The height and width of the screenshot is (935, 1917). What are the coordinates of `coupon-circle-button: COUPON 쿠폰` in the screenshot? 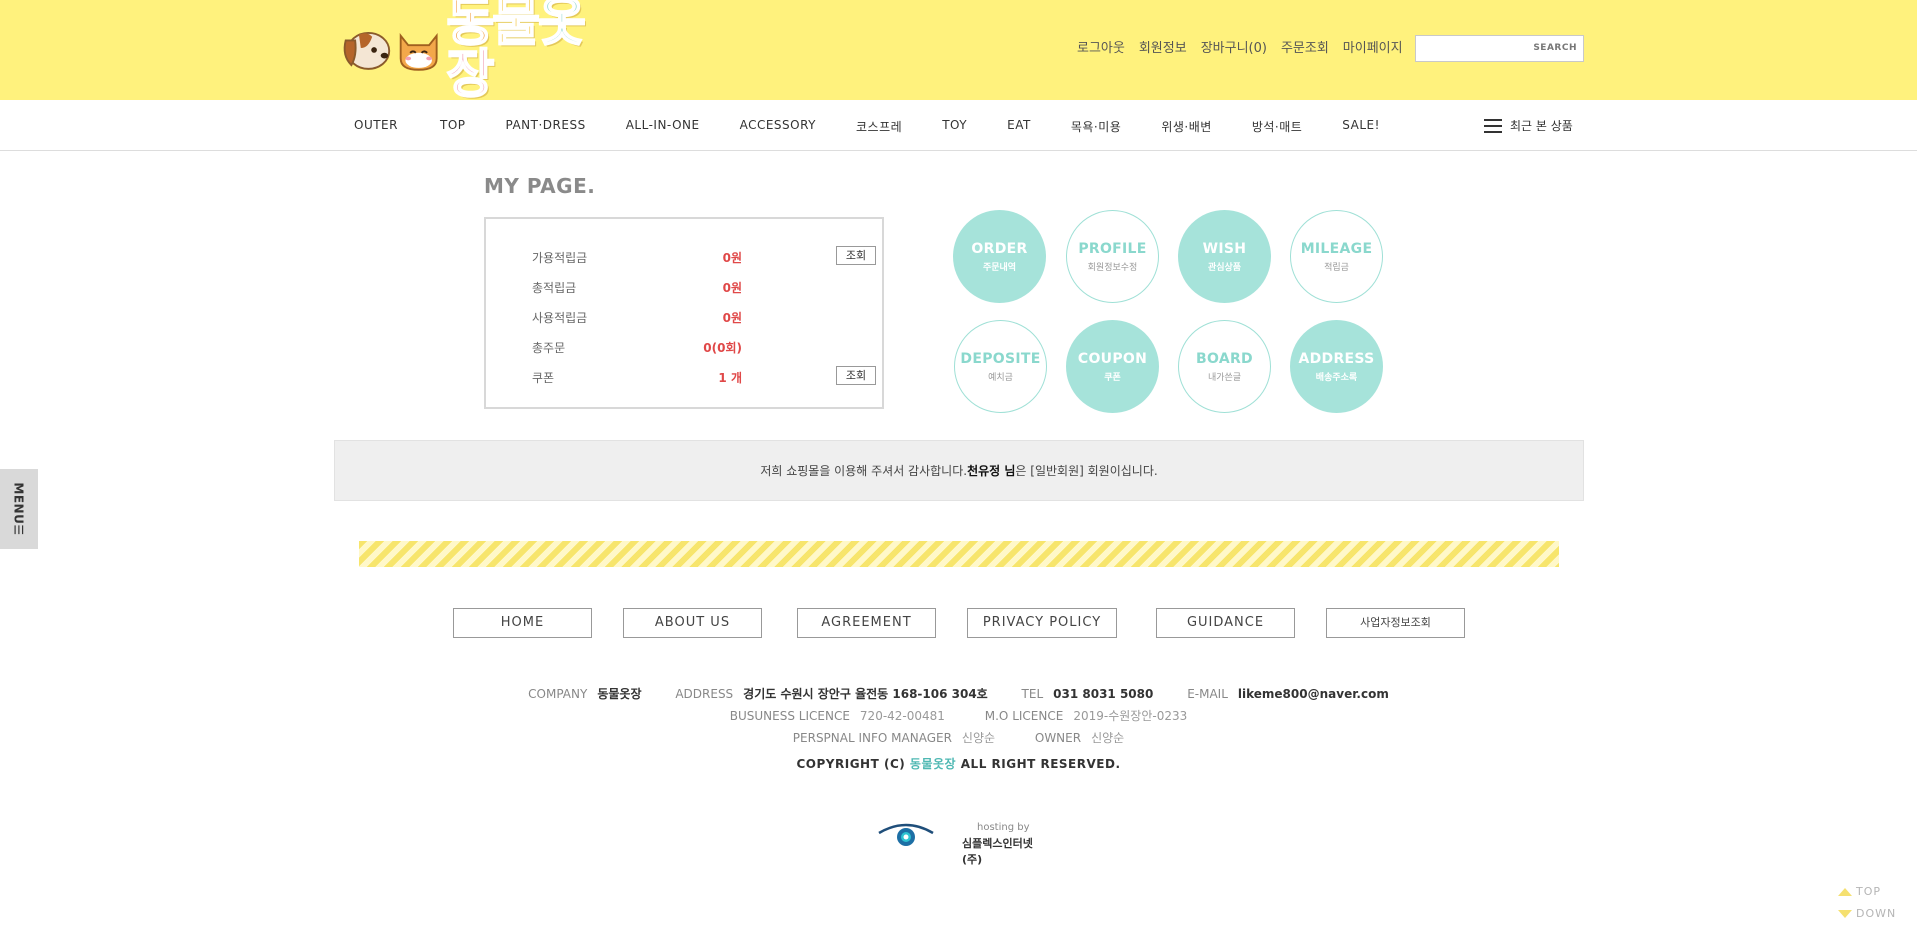 It's located at (1112, 366).